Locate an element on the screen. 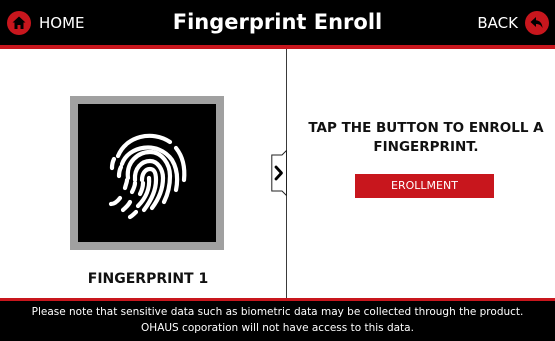 The width and height of the screenshot is (555, 341). fingerprint-image is located at coordinates (147, 173).